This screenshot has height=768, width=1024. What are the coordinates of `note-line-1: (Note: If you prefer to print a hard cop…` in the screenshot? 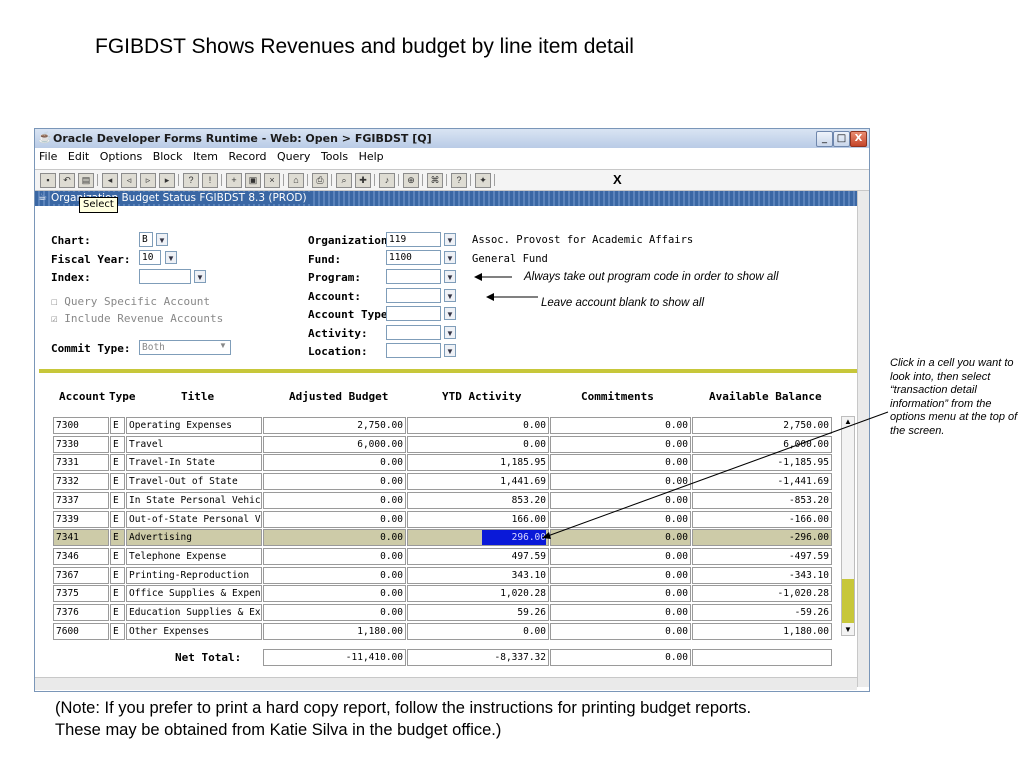 It's located at (403, 708).